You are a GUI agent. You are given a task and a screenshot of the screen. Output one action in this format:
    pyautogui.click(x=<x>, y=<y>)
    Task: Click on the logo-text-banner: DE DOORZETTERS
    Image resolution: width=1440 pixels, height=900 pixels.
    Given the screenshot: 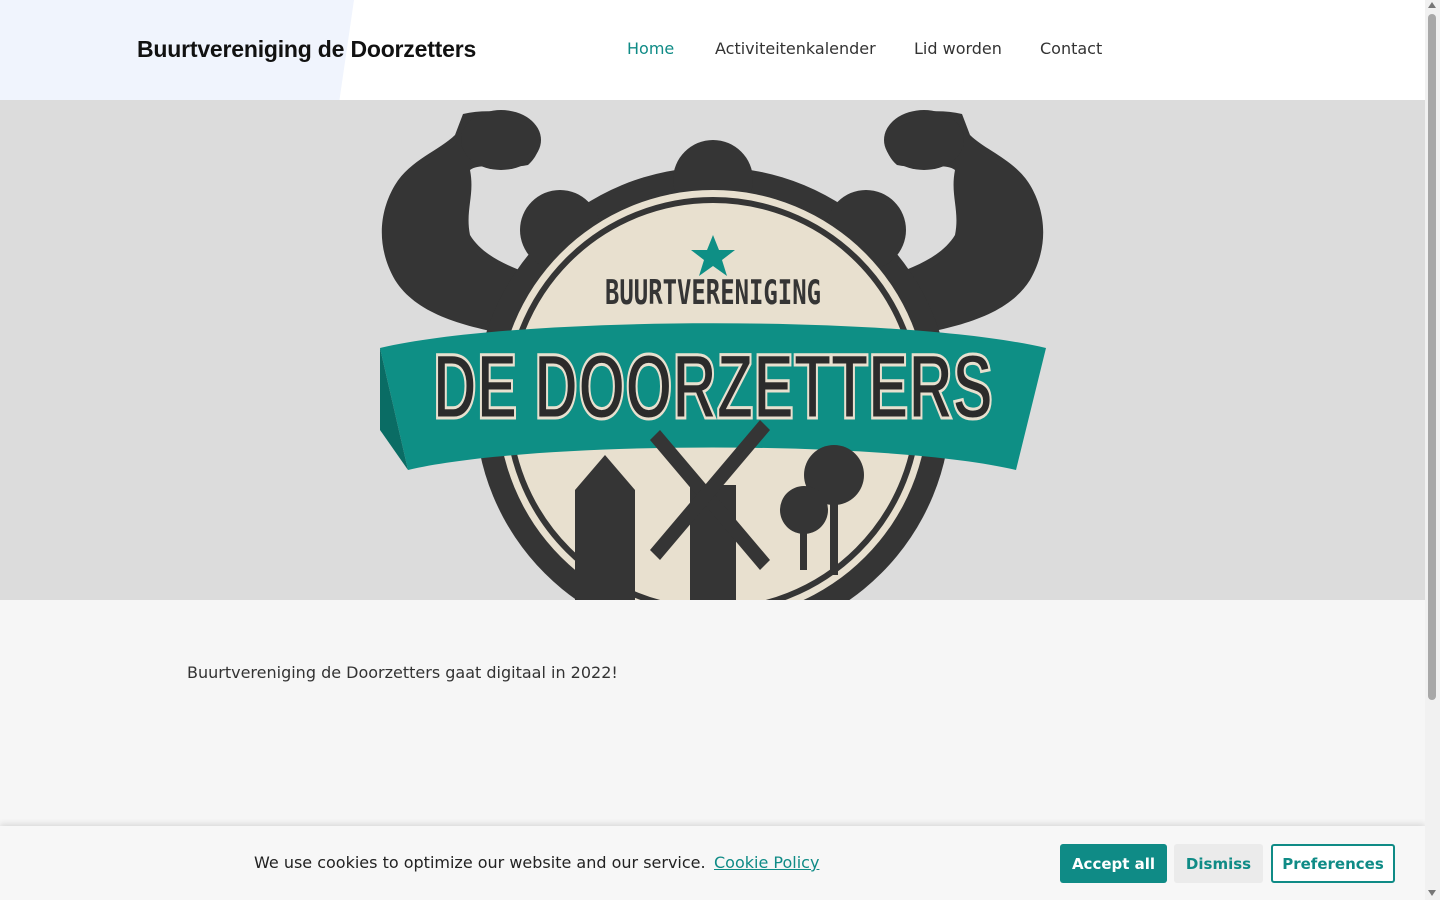 What is the action you would take?
    pyautogui.click(x=713, y=387)
    